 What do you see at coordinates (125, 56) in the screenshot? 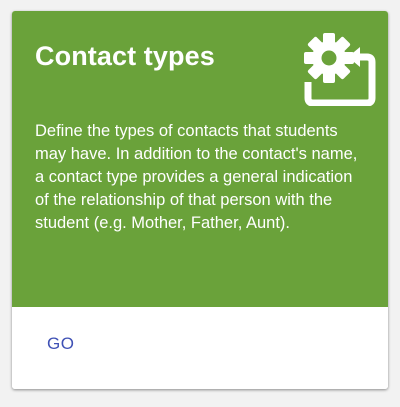
I see `card-title: Contact types` at bounding box center [125, 56].